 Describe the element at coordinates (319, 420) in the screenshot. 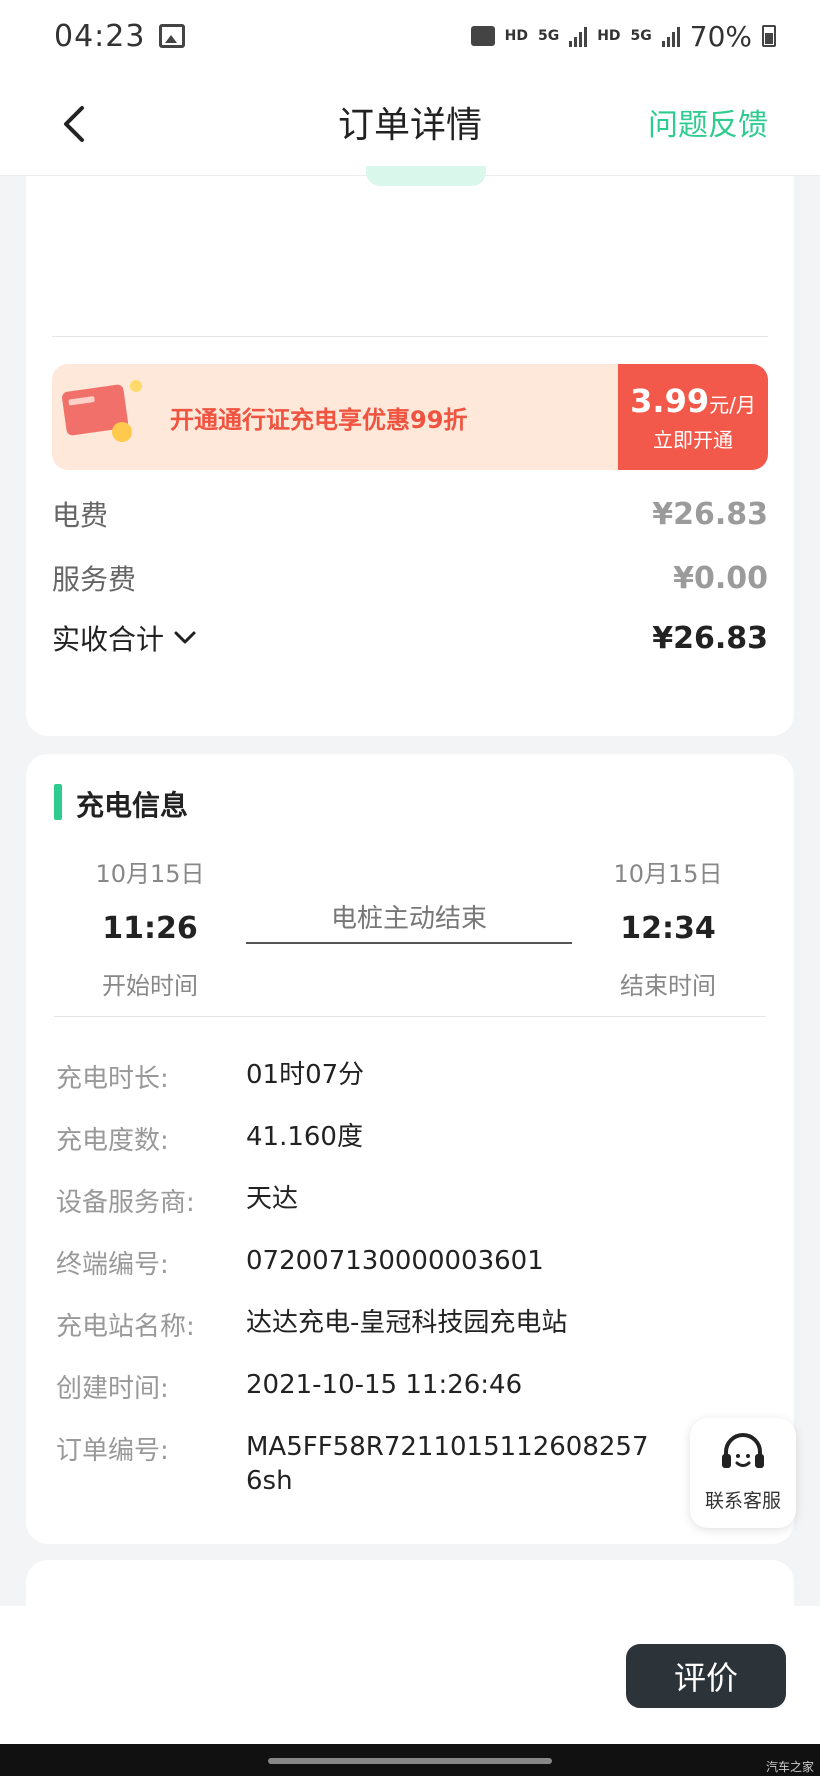

I see `promo-text: 开通通行证充电享优惠99折` at that location.